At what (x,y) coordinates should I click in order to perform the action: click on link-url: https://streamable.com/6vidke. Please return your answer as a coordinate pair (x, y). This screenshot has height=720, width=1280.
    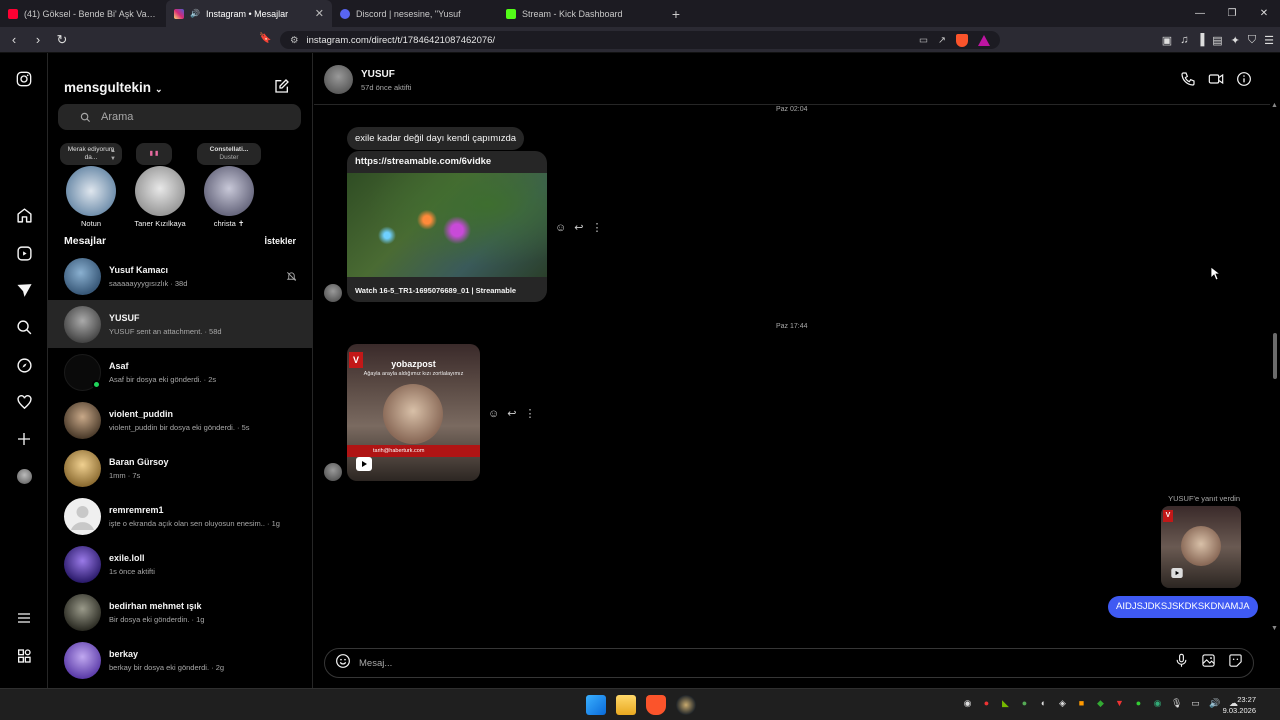
    Looking at the image, I should click on (423, 161).